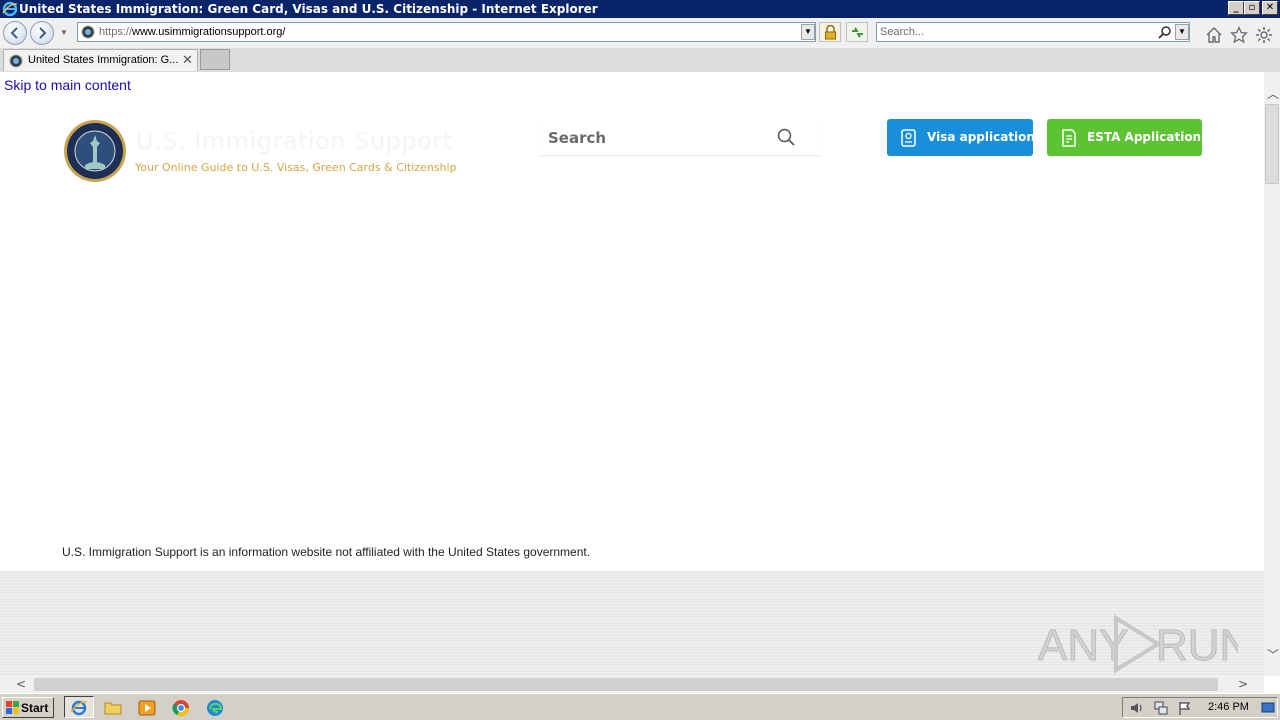 This screenshot has height=720, width=1280. What do you see at coordinates (64, 32) in the screenshot?
I see `history-dropdown-icon: ▼` at bounding box center [64, 32].